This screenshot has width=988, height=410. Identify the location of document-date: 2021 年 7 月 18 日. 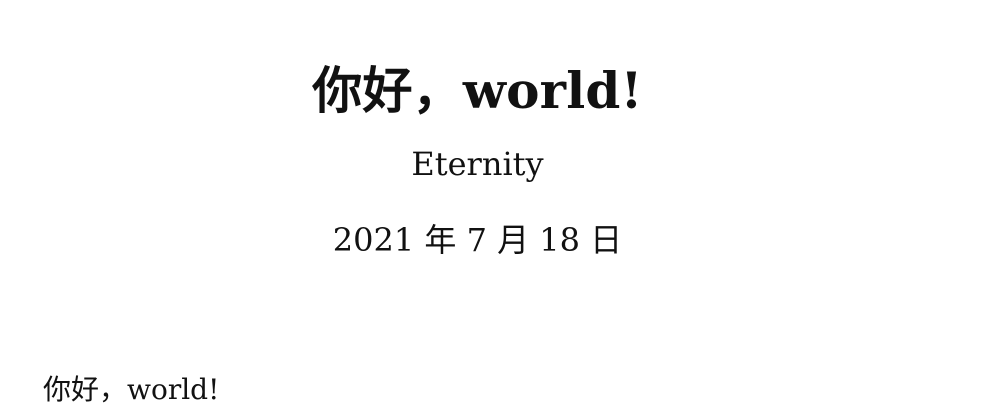
(477, 240).